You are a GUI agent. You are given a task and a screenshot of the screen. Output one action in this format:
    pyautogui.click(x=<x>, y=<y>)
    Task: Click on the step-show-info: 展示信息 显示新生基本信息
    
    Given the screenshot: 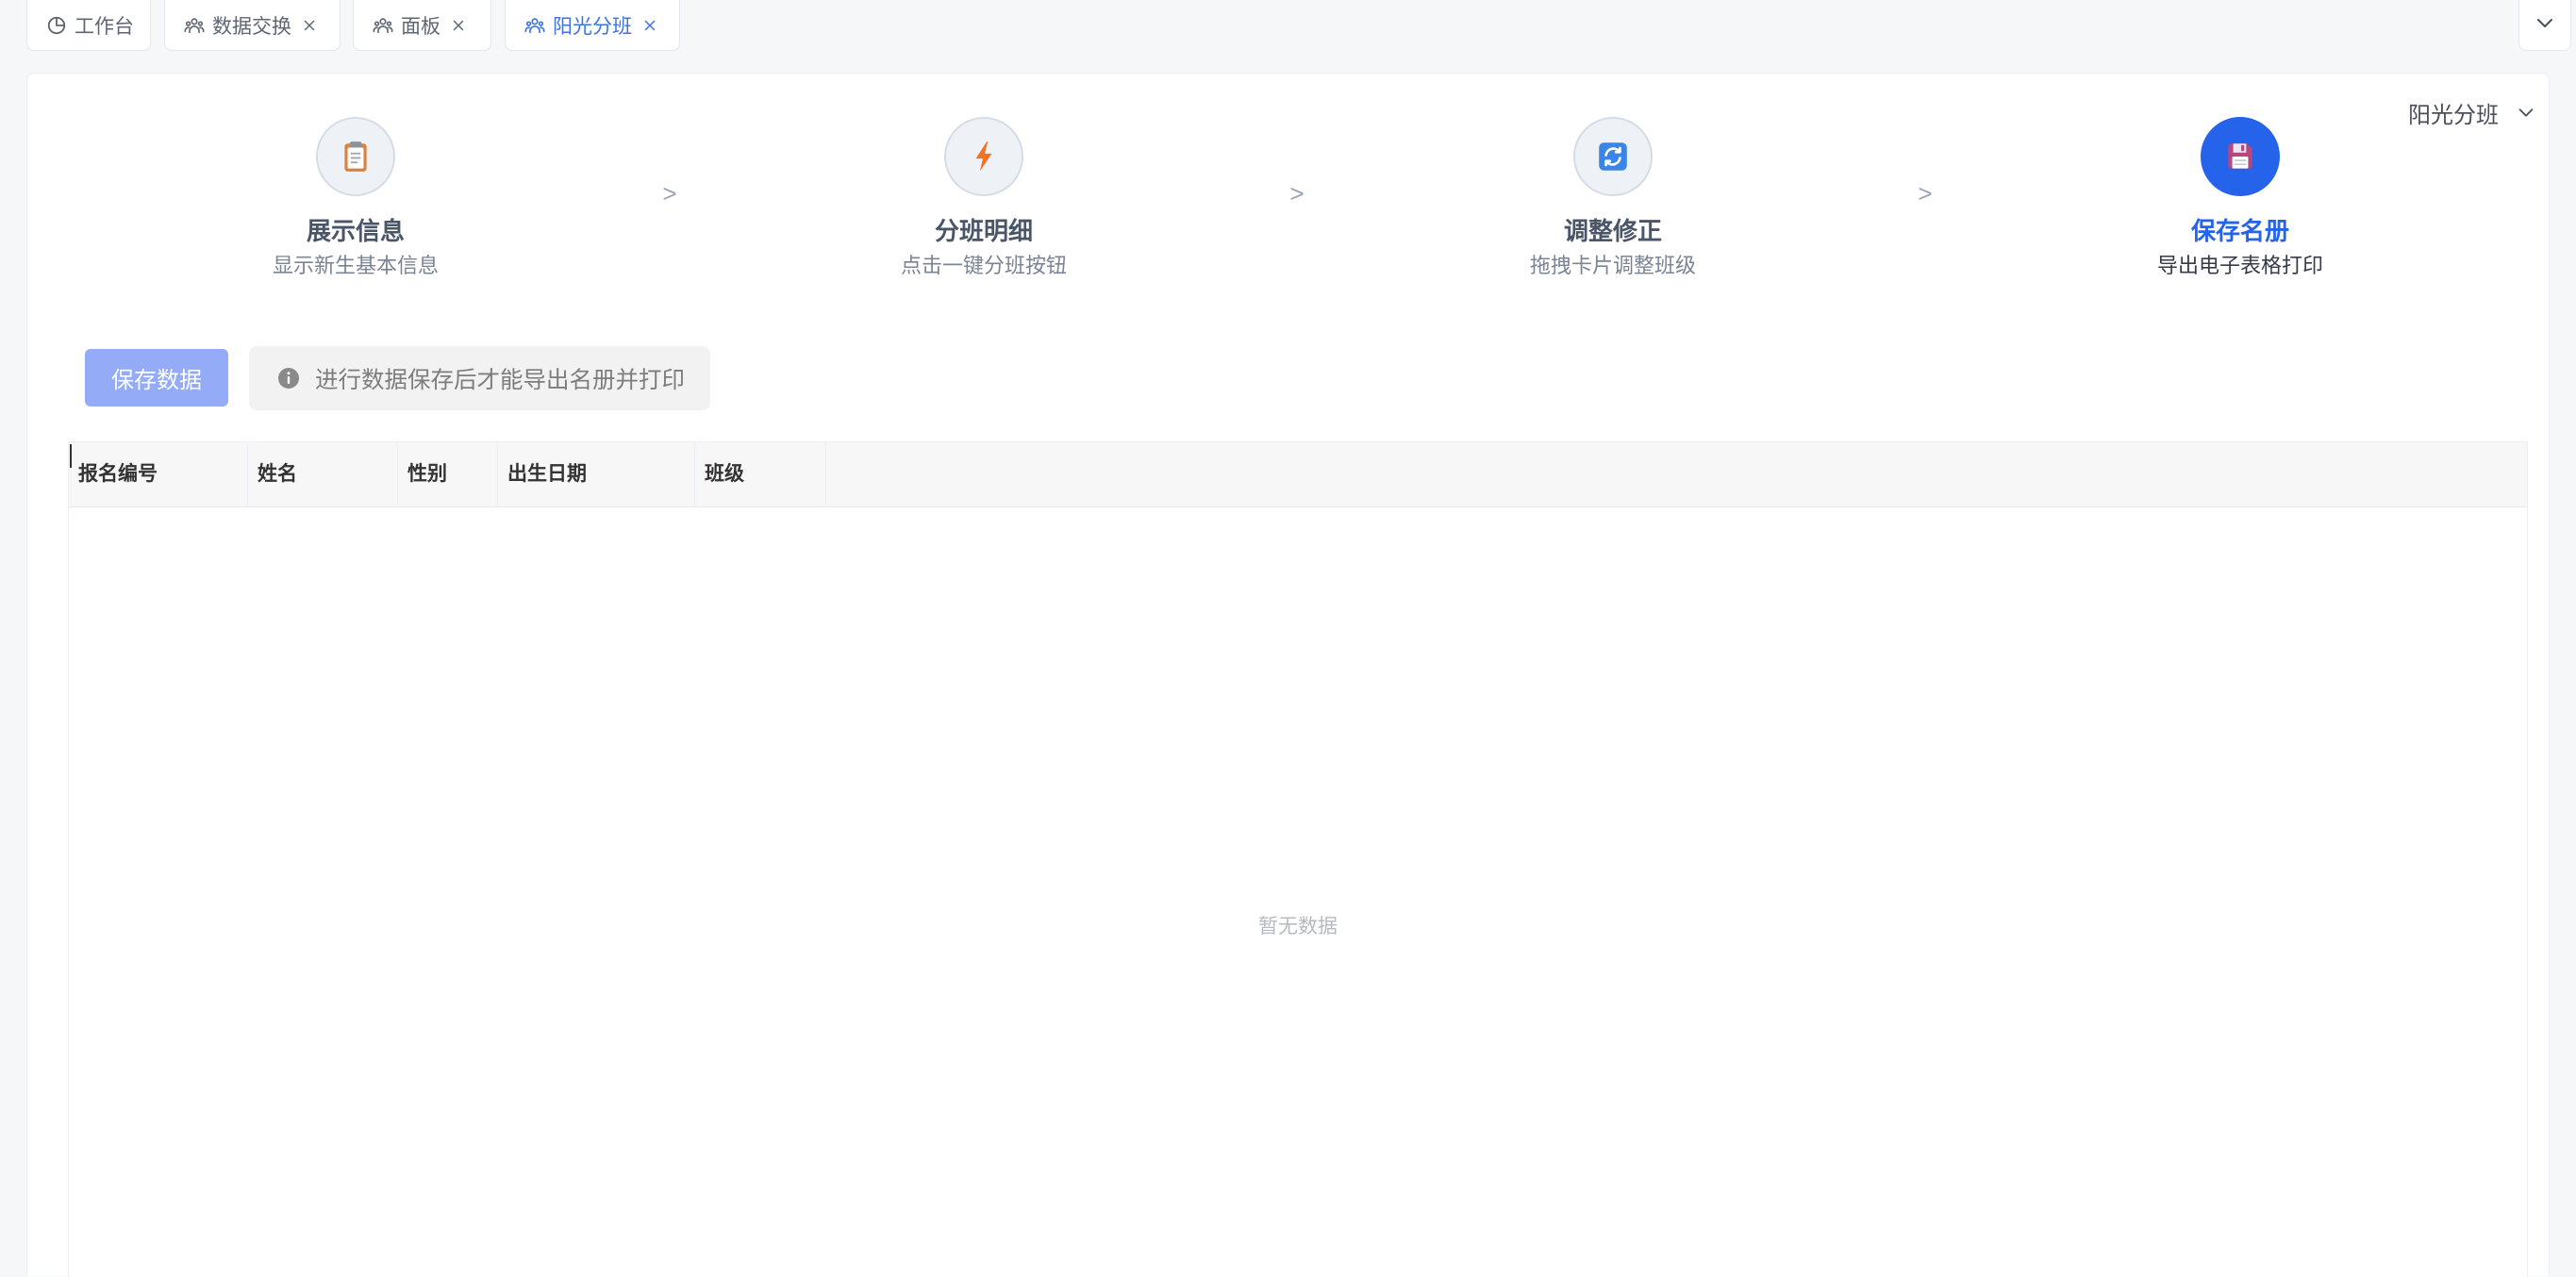 What is the action you would take?
    pyautogui.click(x=355, y=199)
    